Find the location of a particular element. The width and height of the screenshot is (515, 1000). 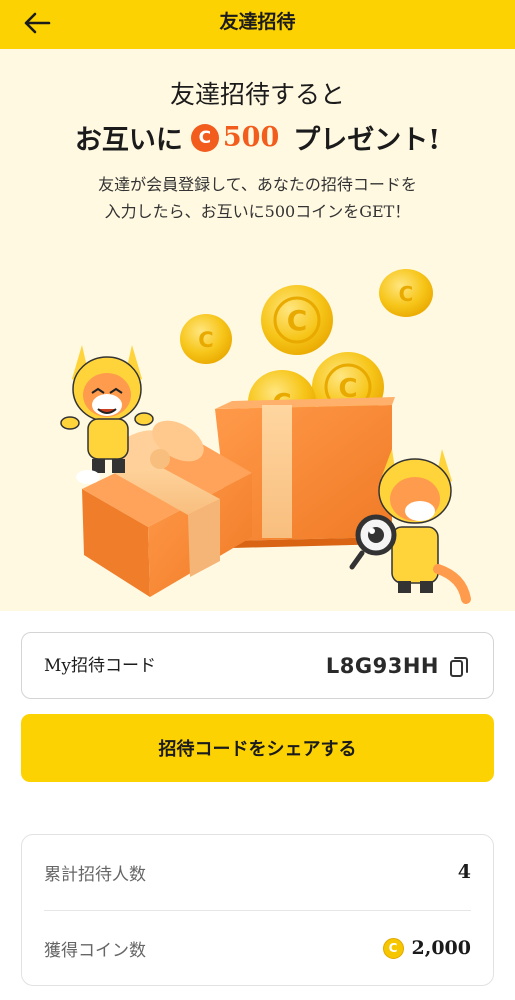

invited-count-row: 累計招待人数 4 is located at coordinates (257, 872).